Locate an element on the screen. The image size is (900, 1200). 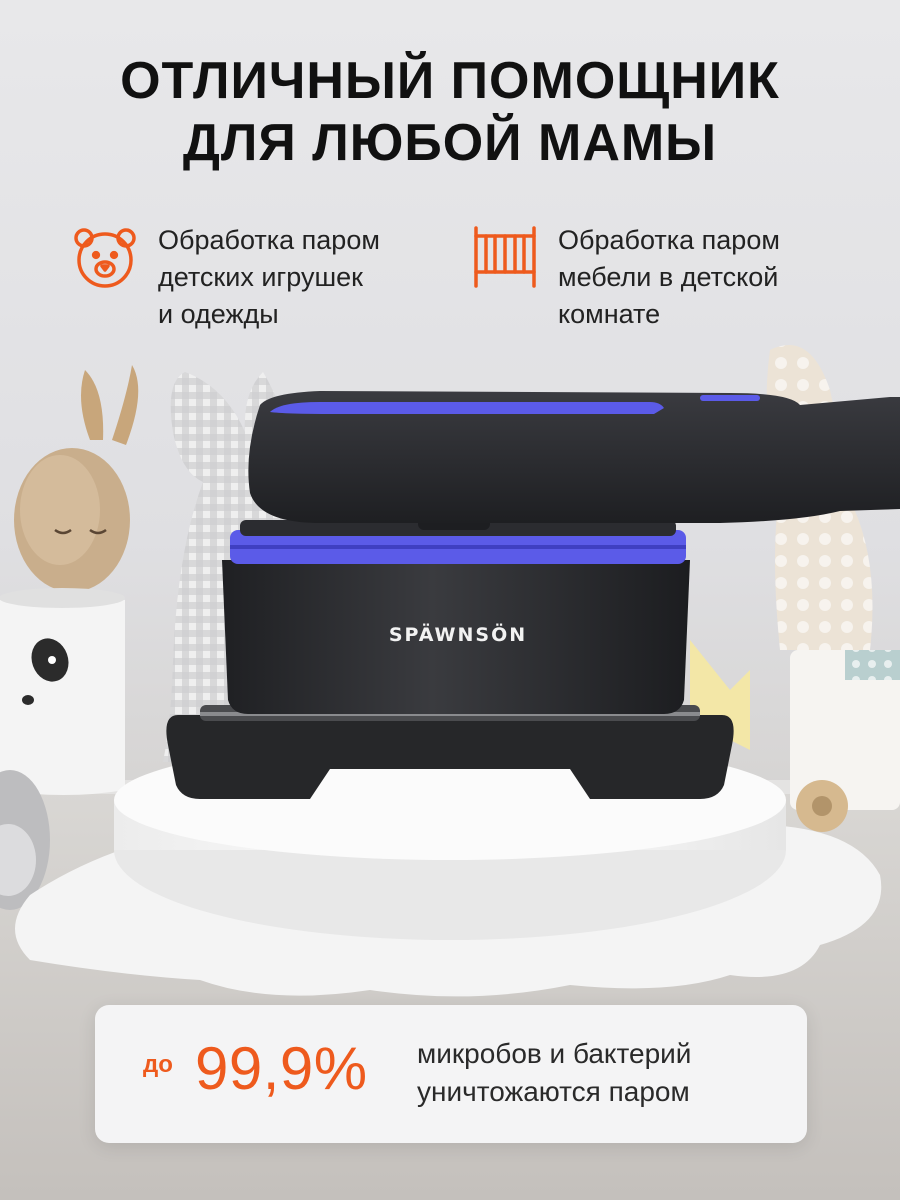
stat-value: 99,9% is located at coordinates (281, 1068).